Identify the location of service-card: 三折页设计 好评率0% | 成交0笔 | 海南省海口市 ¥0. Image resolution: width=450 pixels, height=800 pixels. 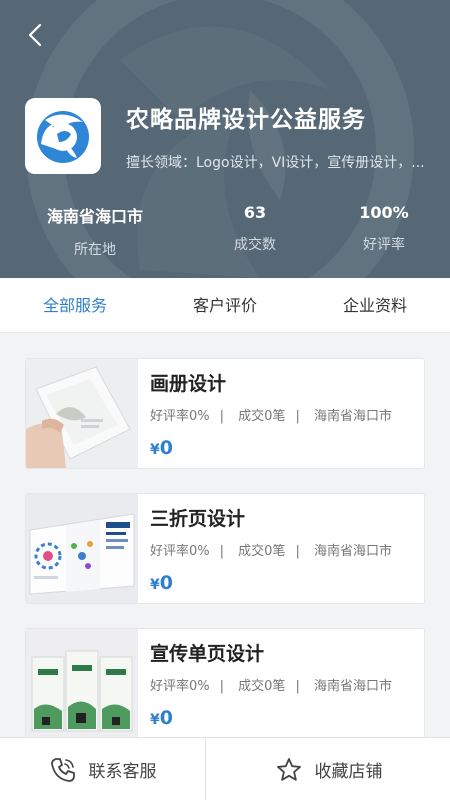
(225, 548).